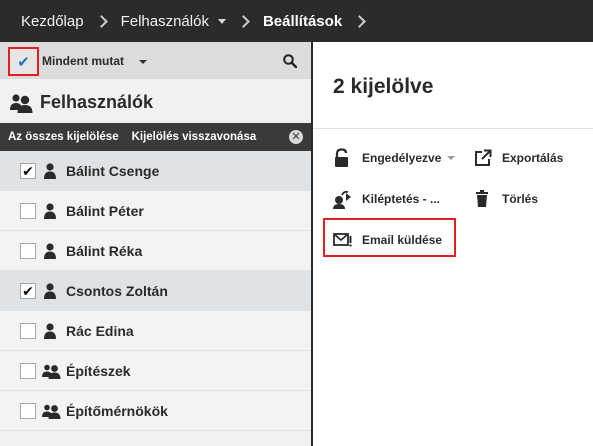 Image resolution: width=593 pixels, height=446 pixels. I want to click on user-name: Rác Edina, so click(100, 331).